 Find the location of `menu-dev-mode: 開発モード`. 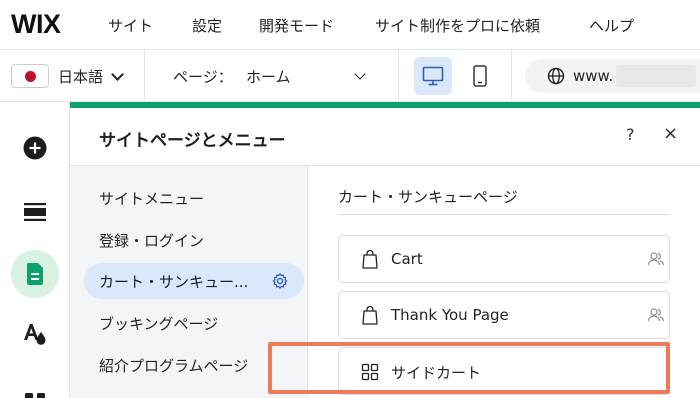

menu-dev-mode: 開発モード is located at coordinates (296, 25).